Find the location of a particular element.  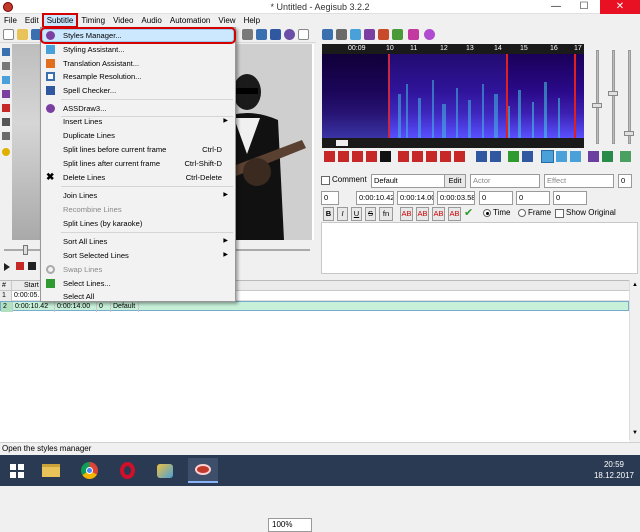

auto-scroll-icon is located at coordinates (575, 156).